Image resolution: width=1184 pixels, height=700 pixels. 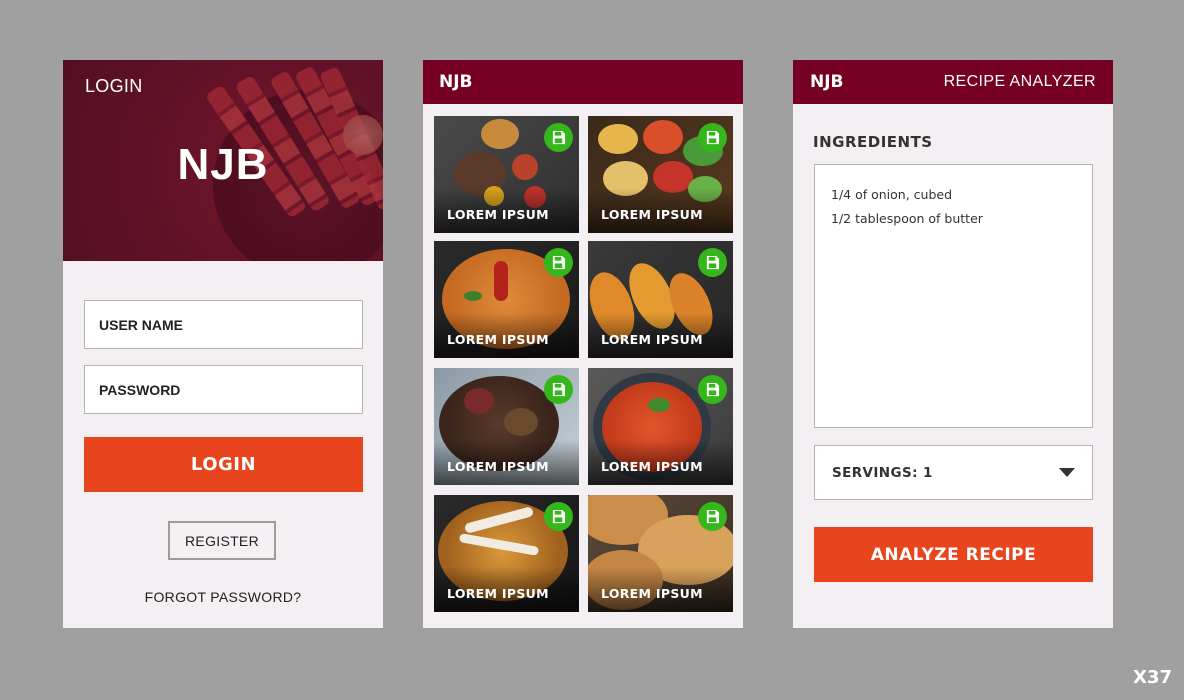 I want to click on password-input, so click(x=223, y=389).